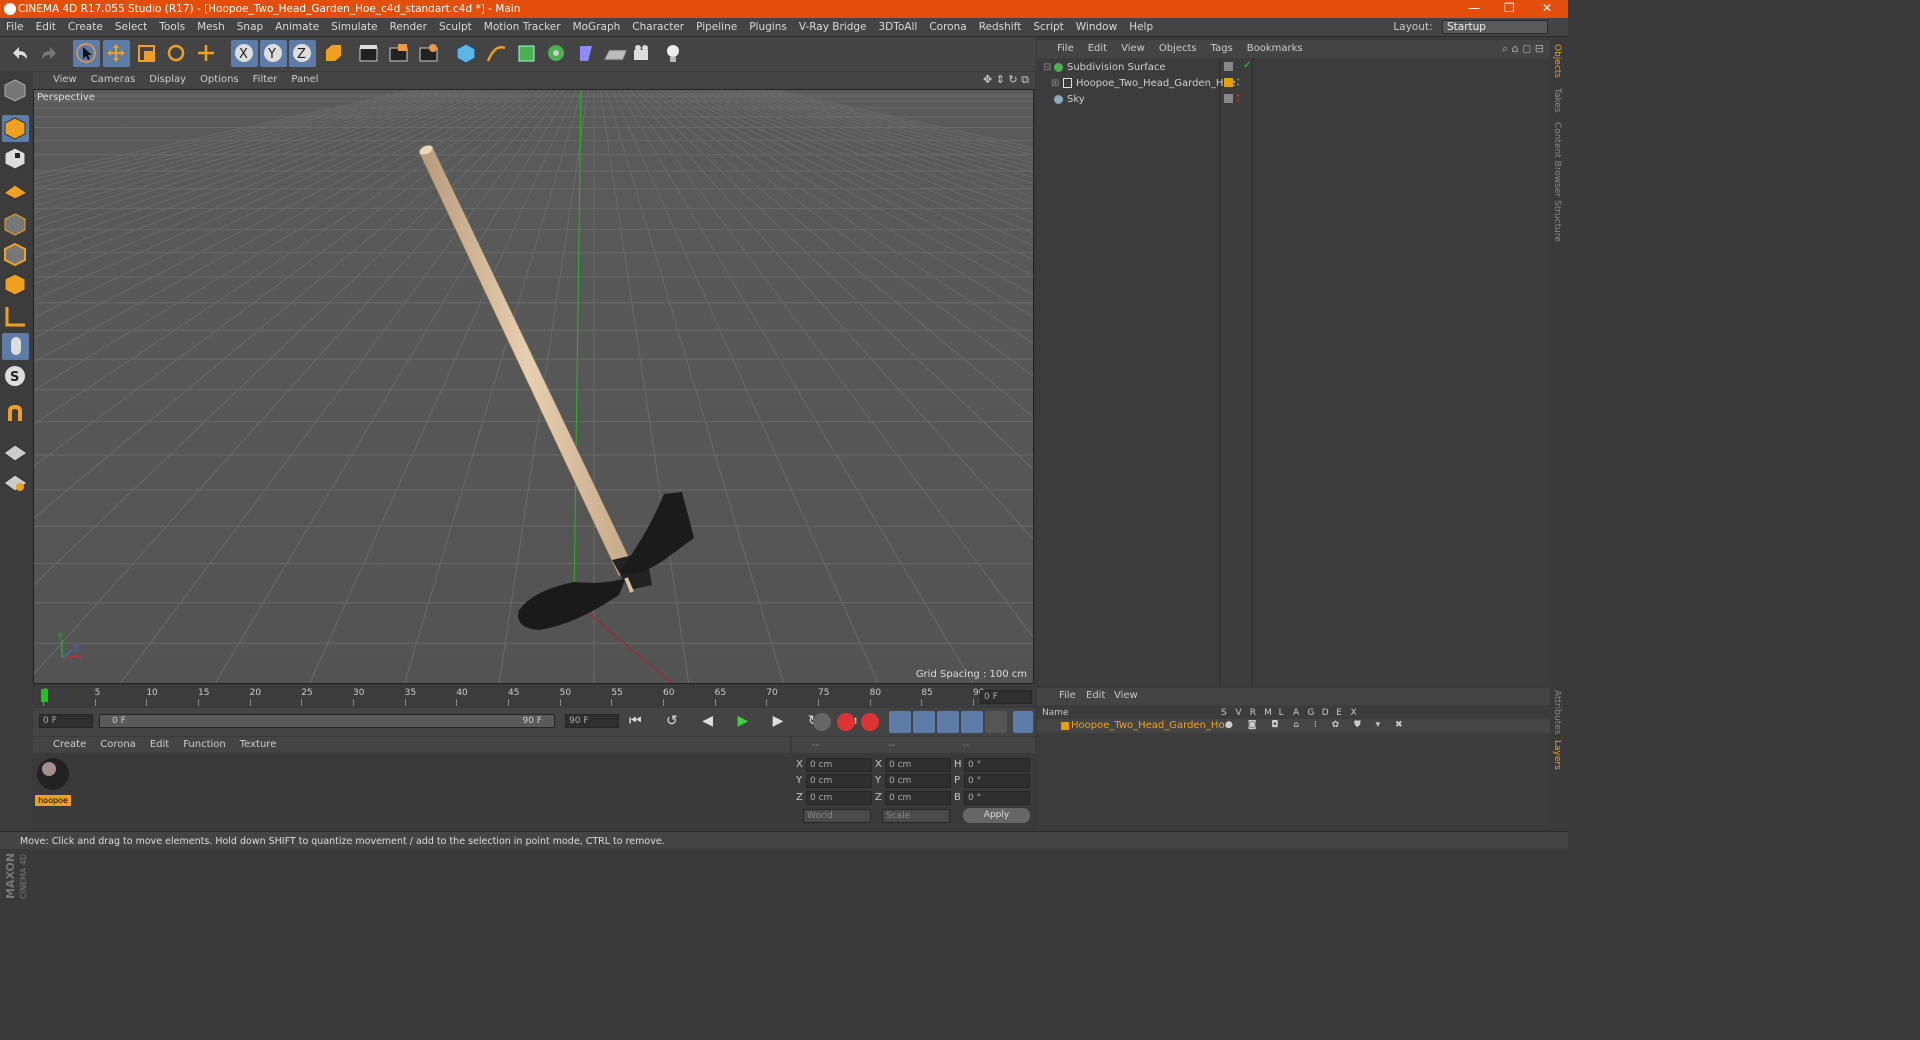 This screenshot has height=1040, width=1920. Describe the element at coordinates (846, 722) in the screenshot. I see `autokey-icon` at that location.